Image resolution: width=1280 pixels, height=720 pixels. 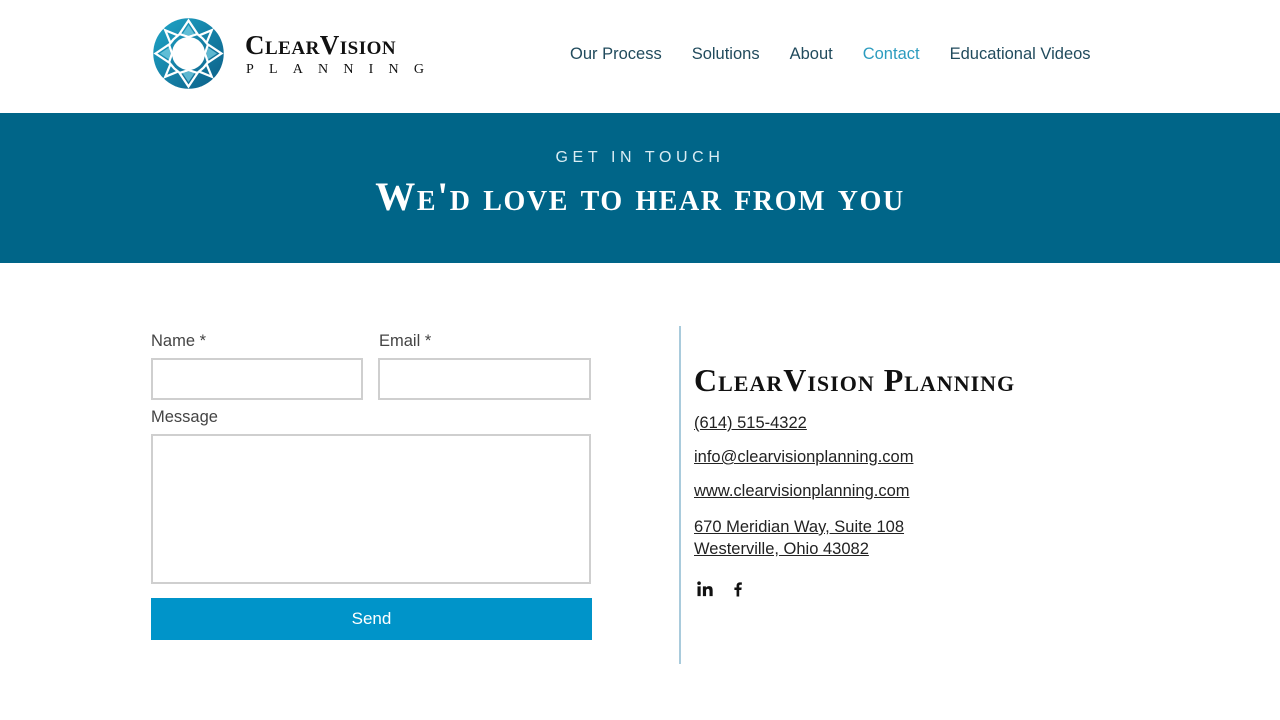 I want to click on nav-item-educational-videos: Educational Videos, so click(x=1020, y=54).